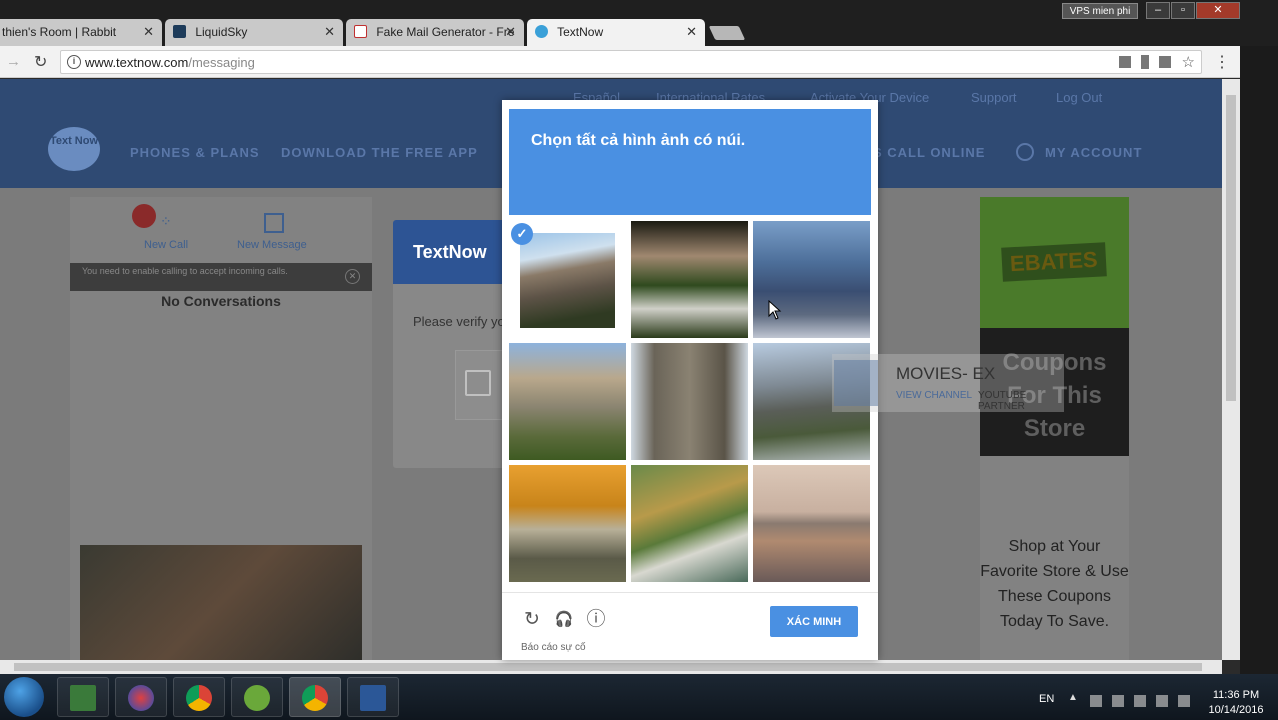 The height and width of the screenshot is (720, 1278). I want to click on compose-icon, so click(274, 223).